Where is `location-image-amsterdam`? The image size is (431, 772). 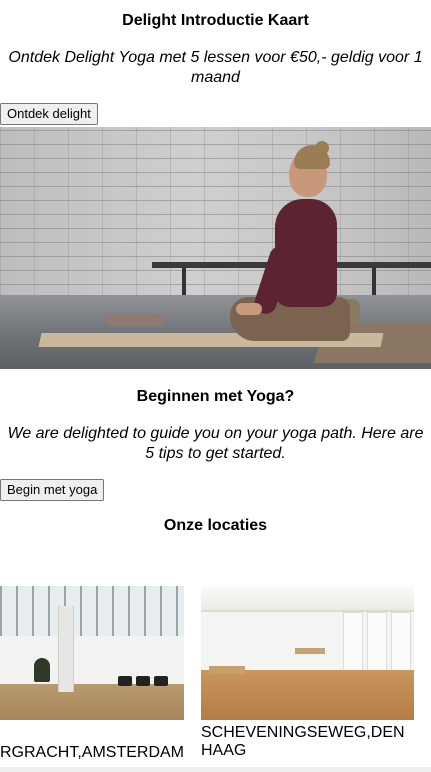
location-image-amsterdam is located at coordinates (92, 653).